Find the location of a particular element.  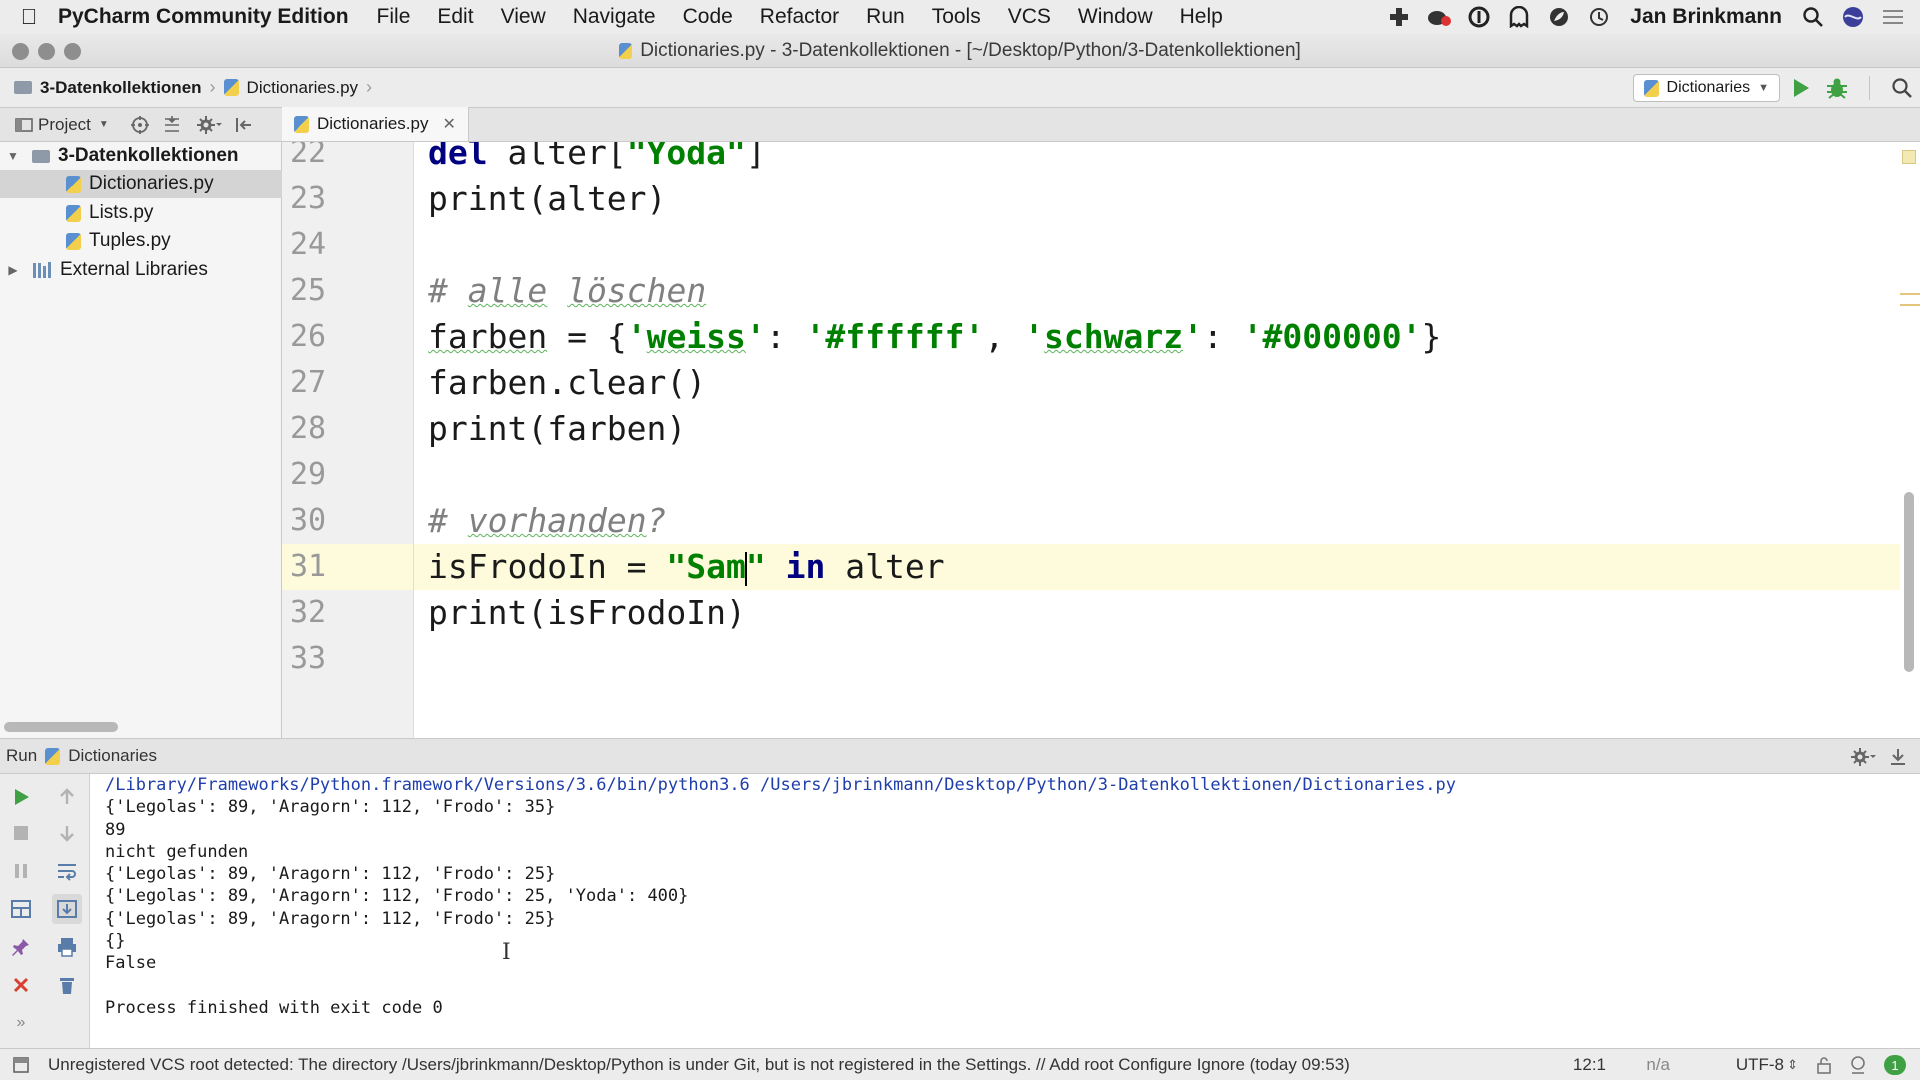

scroll-to-end-icon is located at coordinates (67, 909).